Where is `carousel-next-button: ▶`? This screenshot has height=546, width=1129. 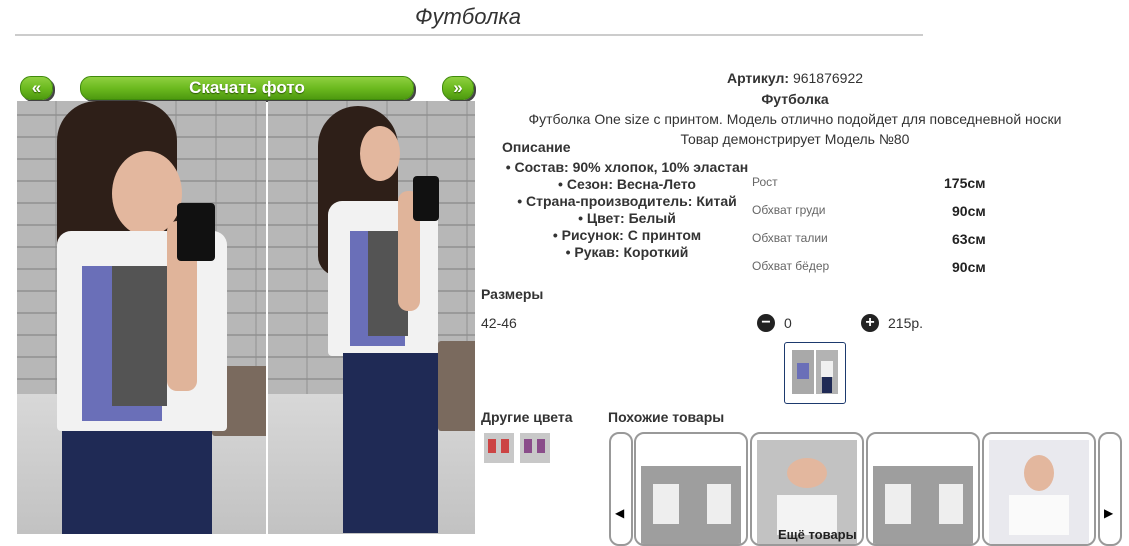
carousel-next-button: ▶ is located at coordinates (1110, 489).